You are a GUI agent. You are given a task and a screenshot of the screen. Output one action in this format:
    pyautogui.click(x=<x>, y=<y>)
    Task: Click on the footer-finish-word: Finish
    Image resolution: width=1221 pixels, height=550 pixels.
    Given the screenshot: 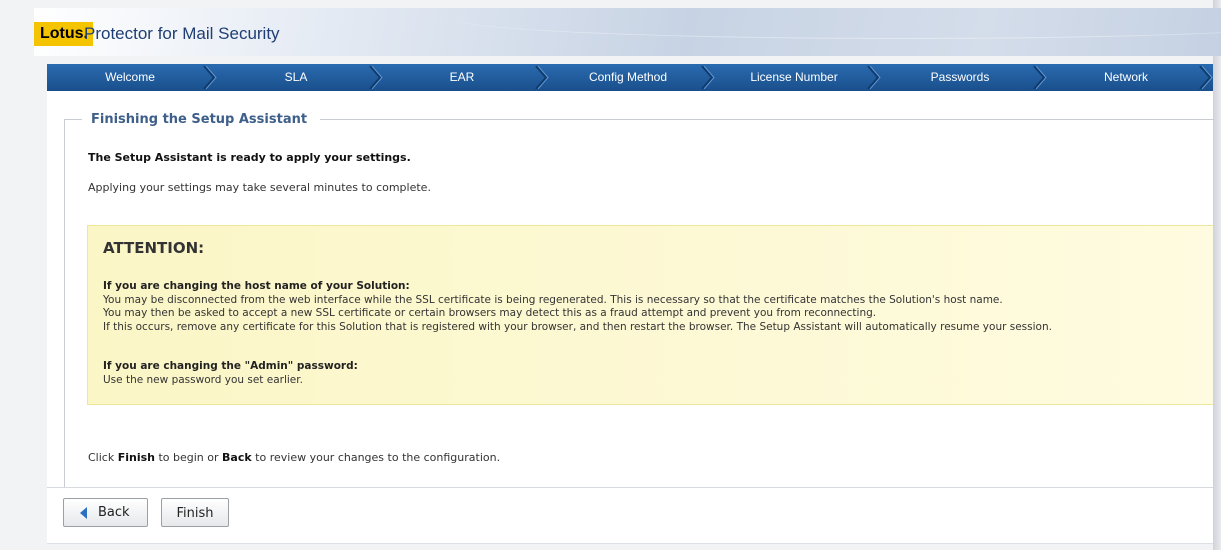 What is the action you would take?
    pyautogui.click(x=136, y=457)
    